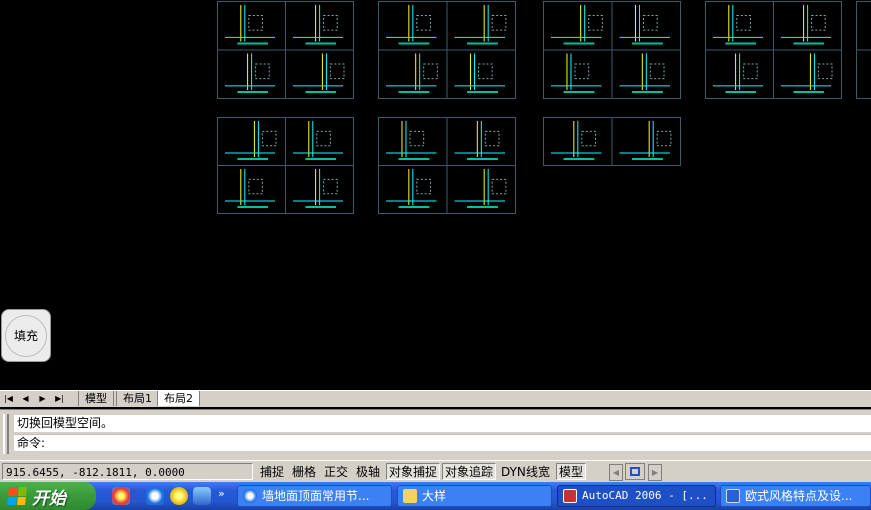  I want to click on ie-icon, so click(250, 496).